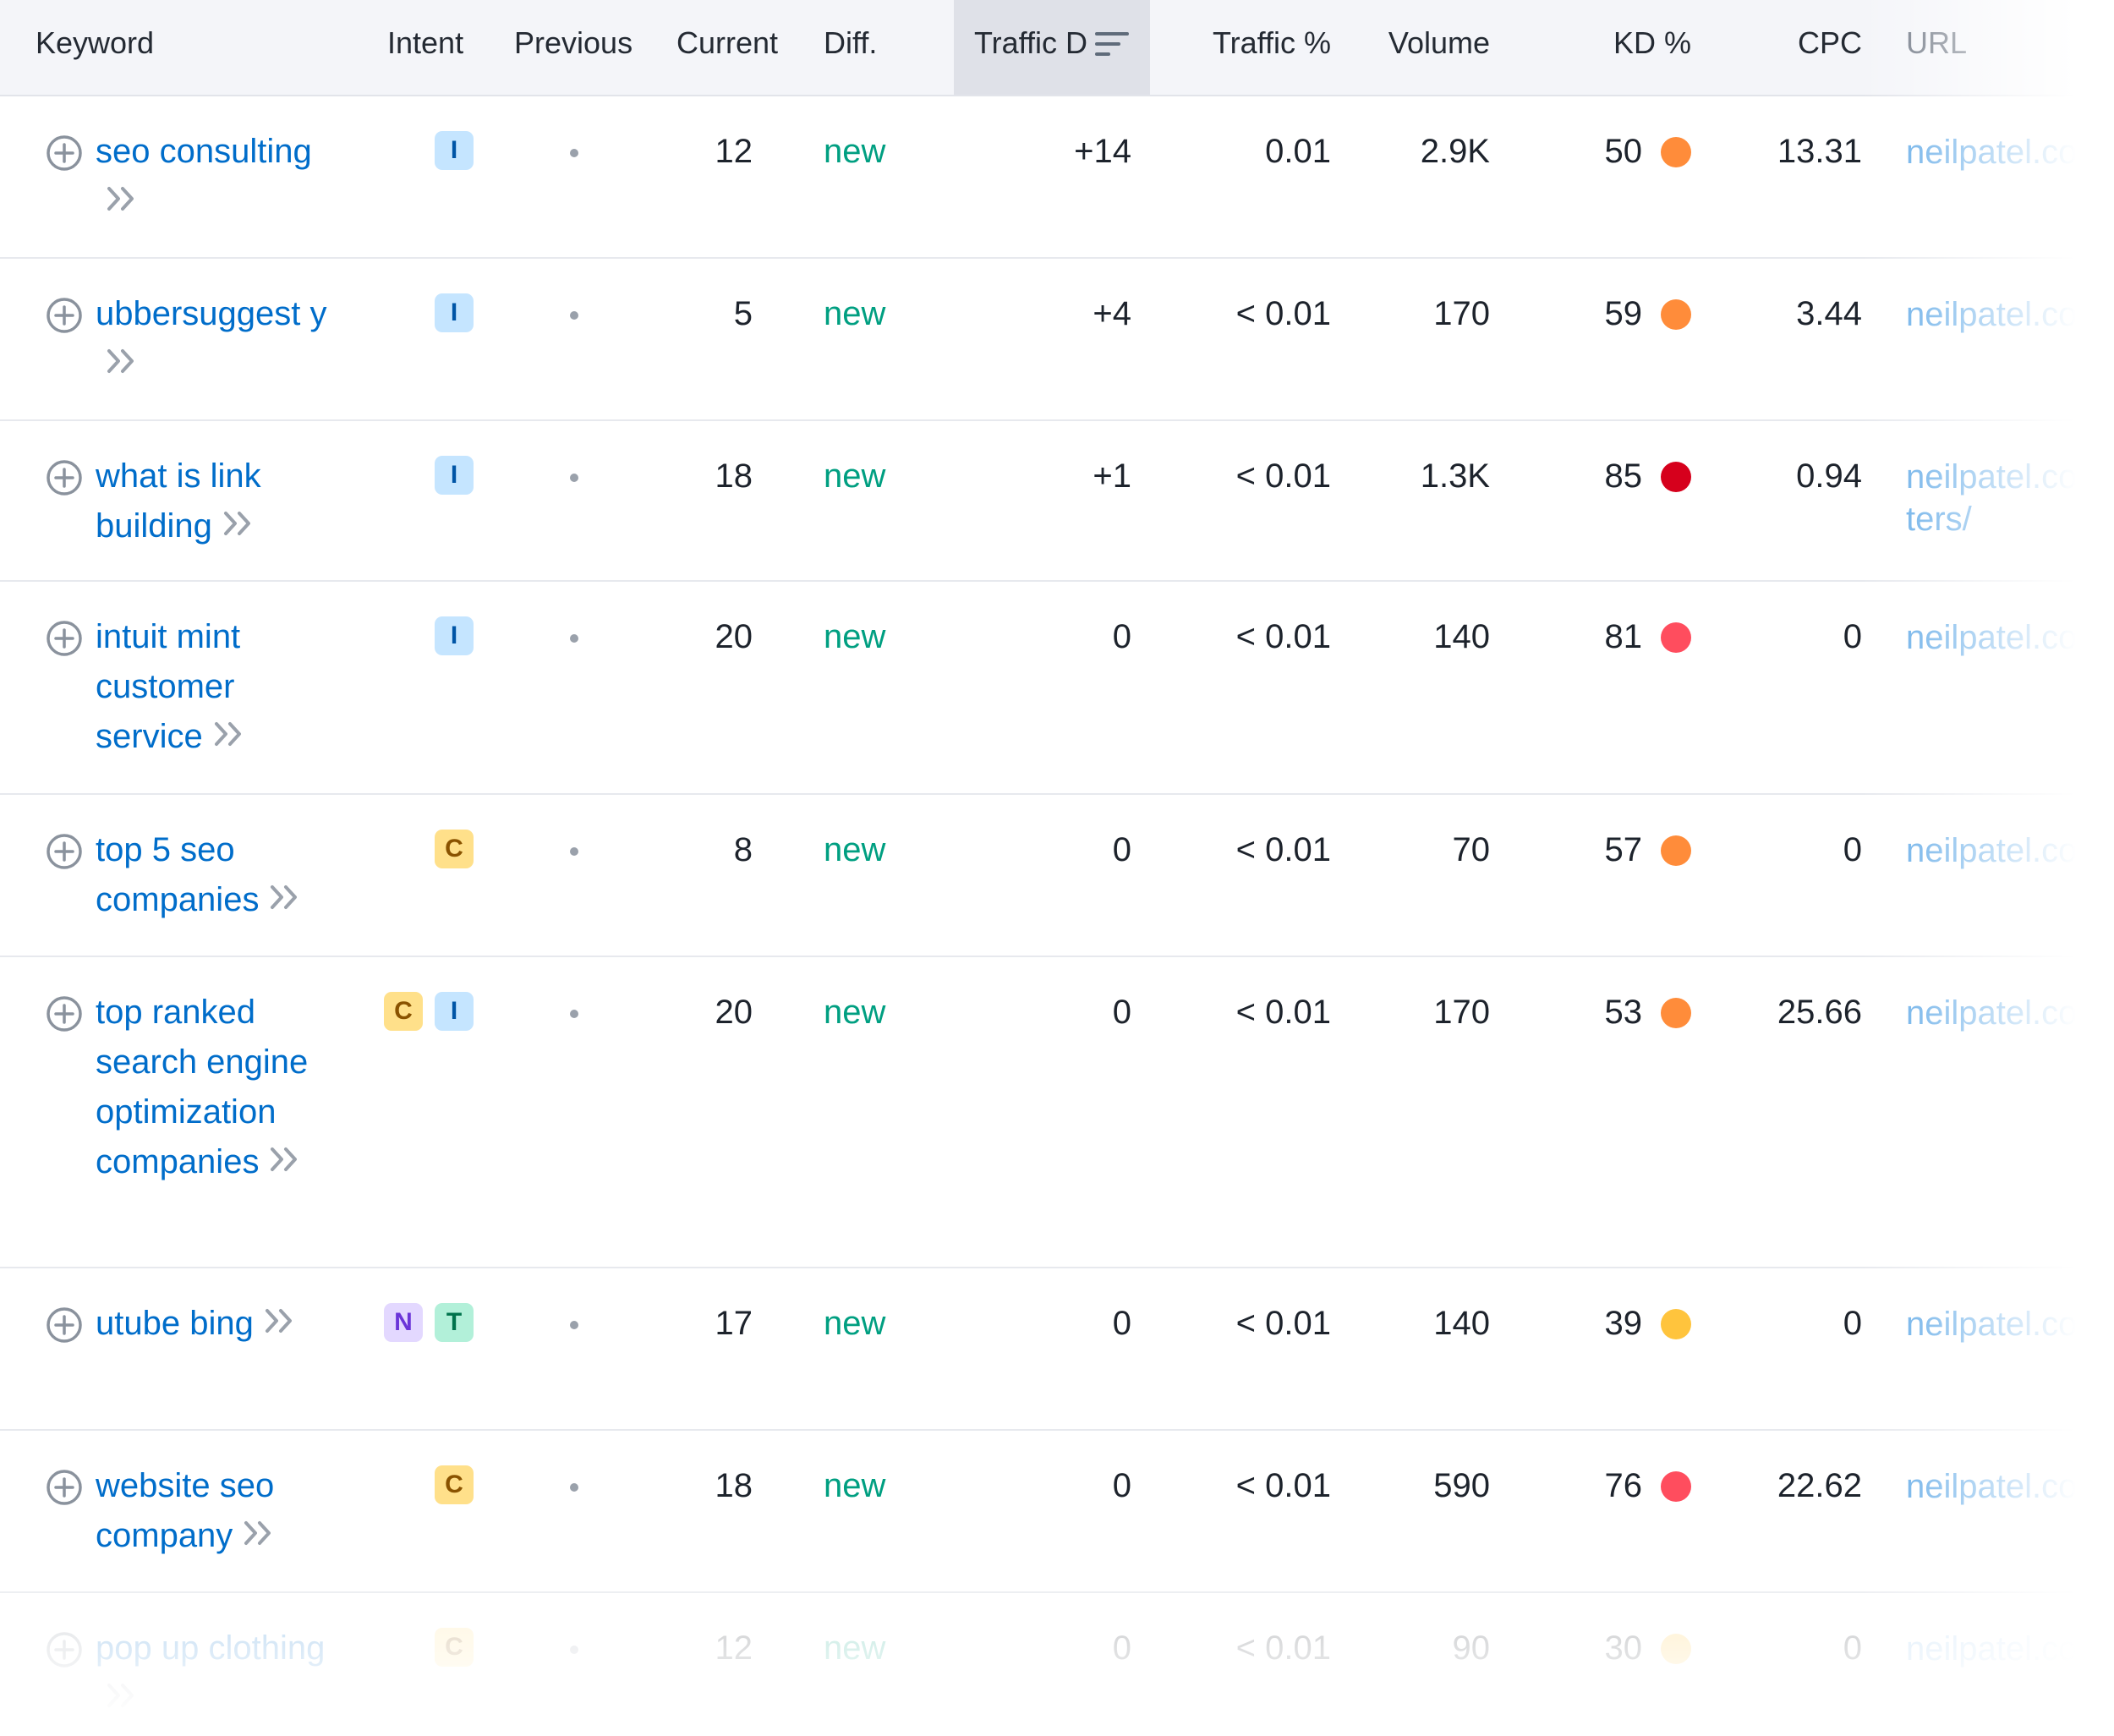  Describe the element at coordinates (1461, 636) in the screenshot. I see `volume-value: 140` at that location.